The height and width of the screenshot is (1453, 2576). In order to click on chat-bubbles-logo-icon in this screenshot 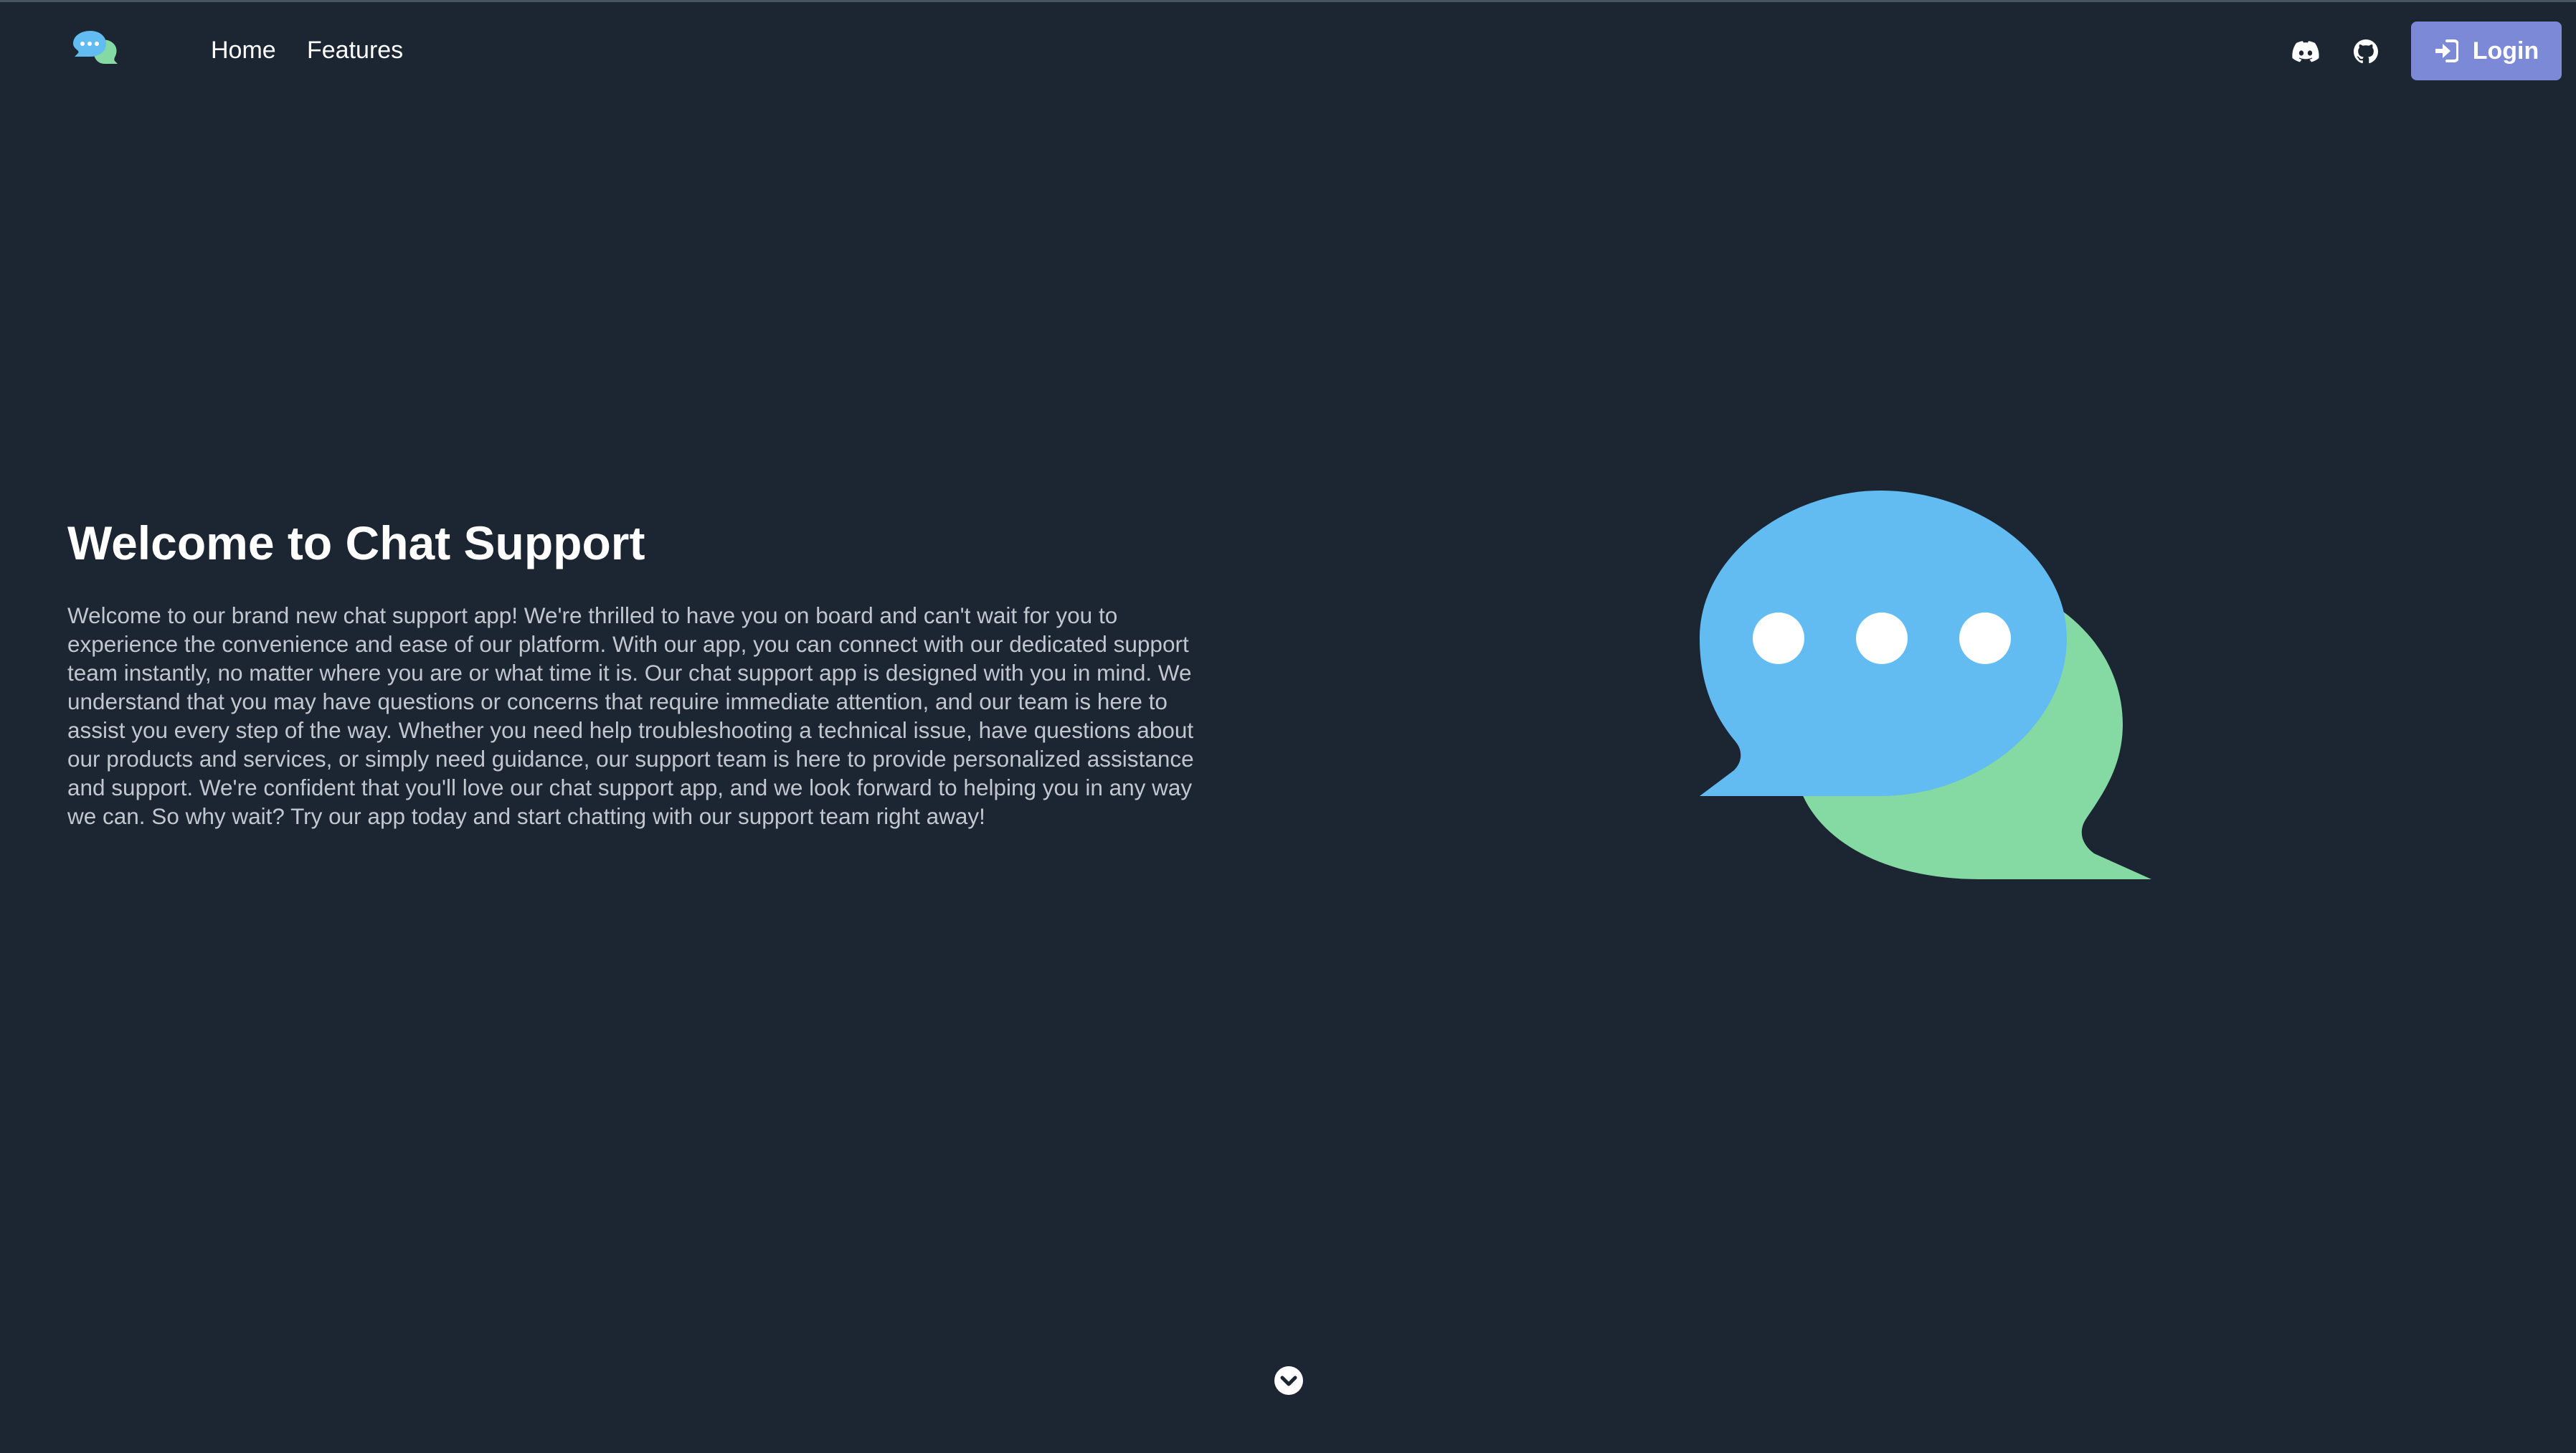, I will do `click(95, 47)`.